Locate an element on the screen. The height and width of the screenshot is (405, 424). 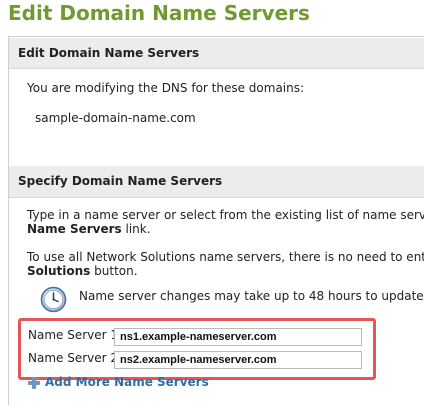
name-server-1-label: Name Server 1: is located at coordinates (75, 335).